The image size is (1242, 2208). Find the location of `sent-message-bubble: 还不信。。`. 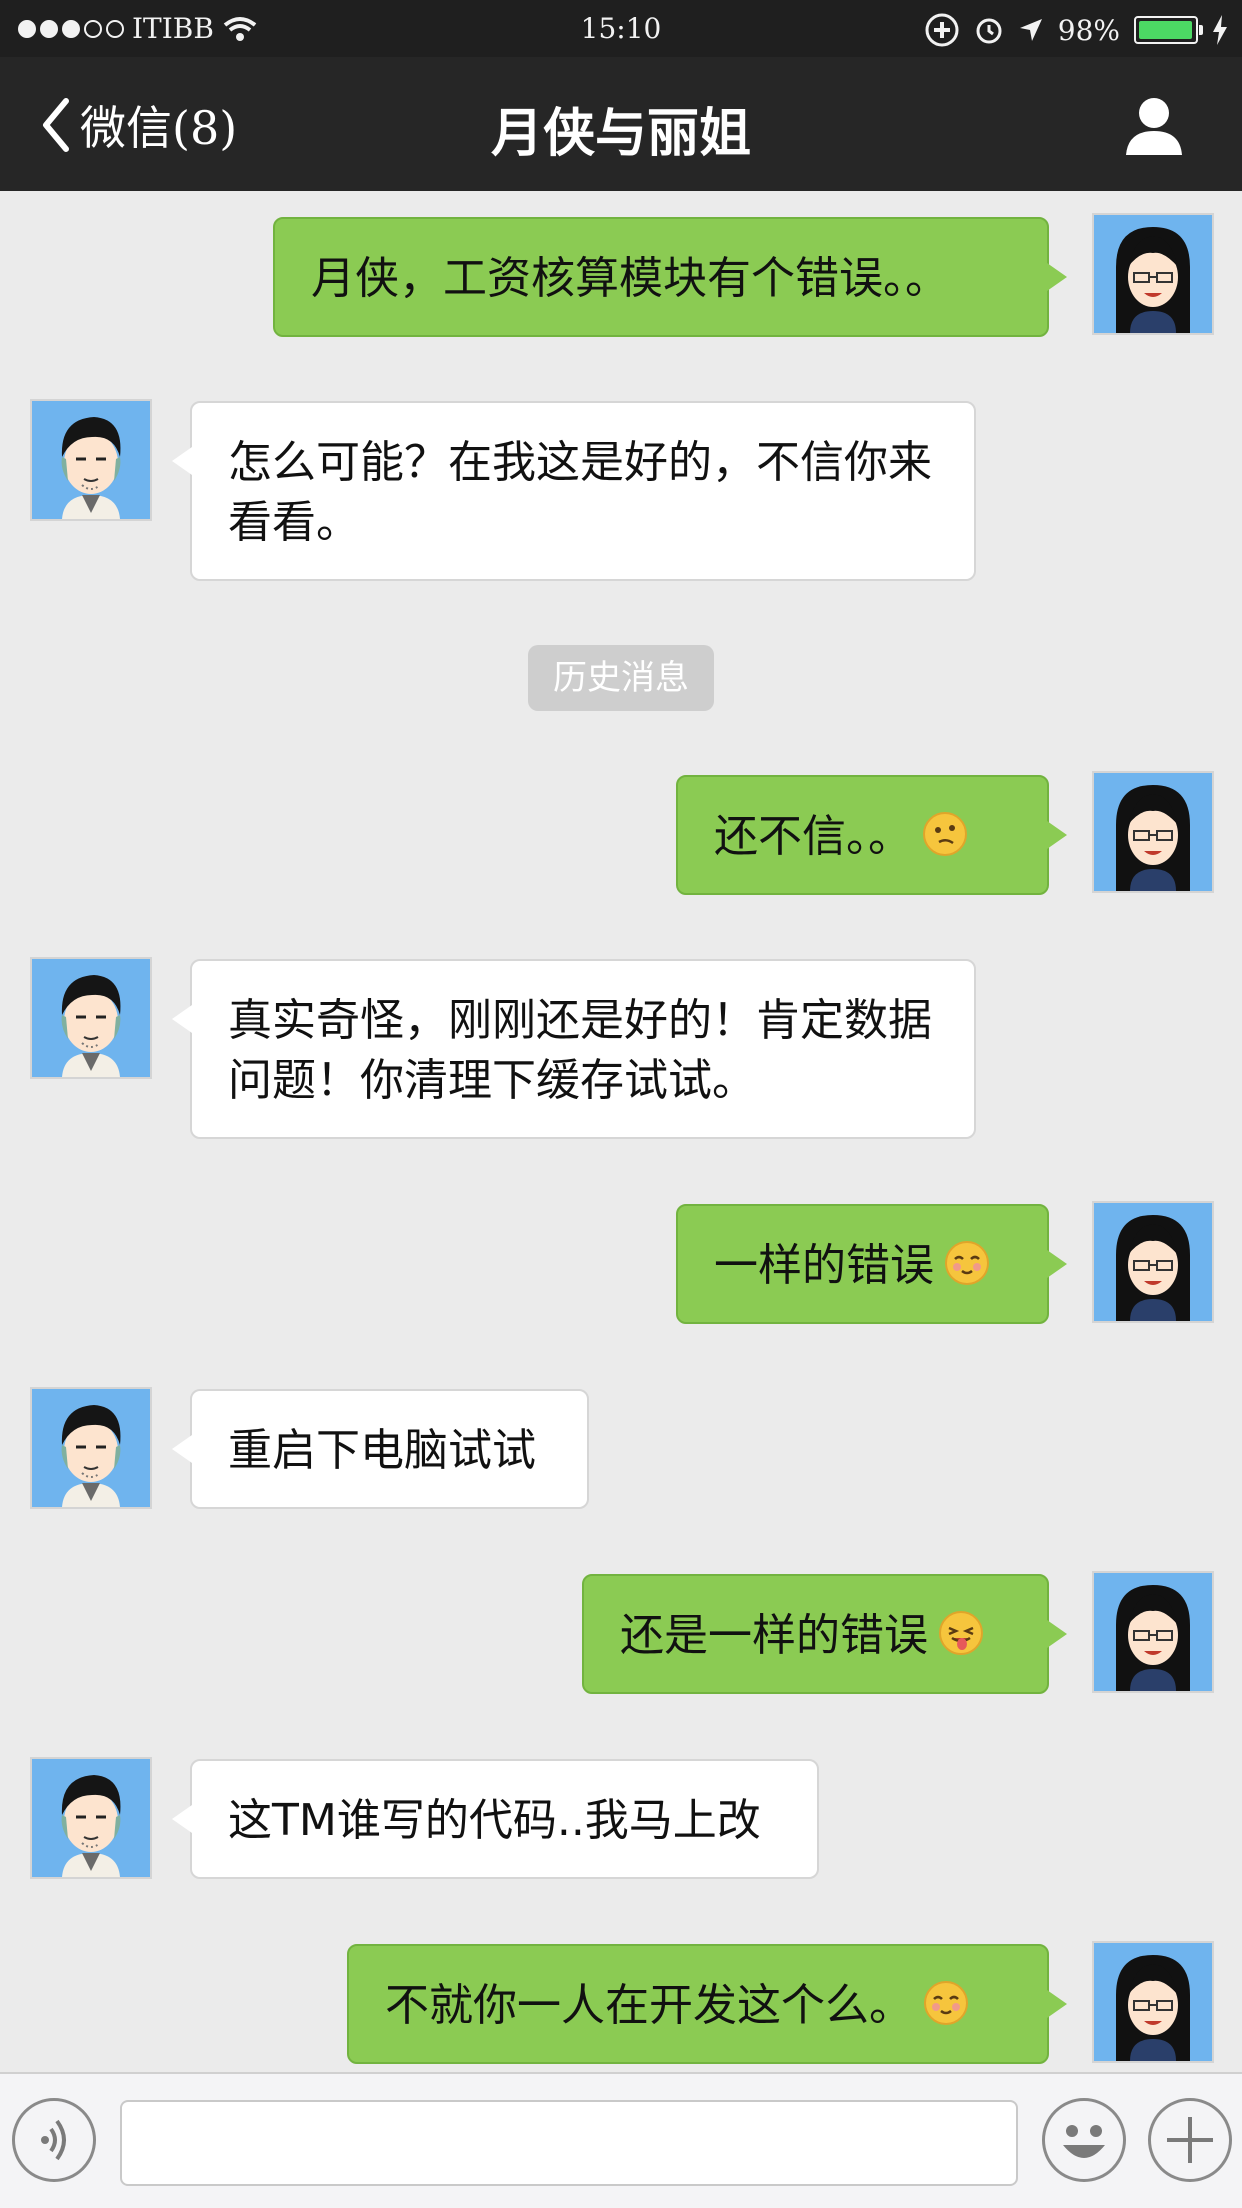

sent-message-bubble: 还不信。。 is located at coordinates (871, 835).